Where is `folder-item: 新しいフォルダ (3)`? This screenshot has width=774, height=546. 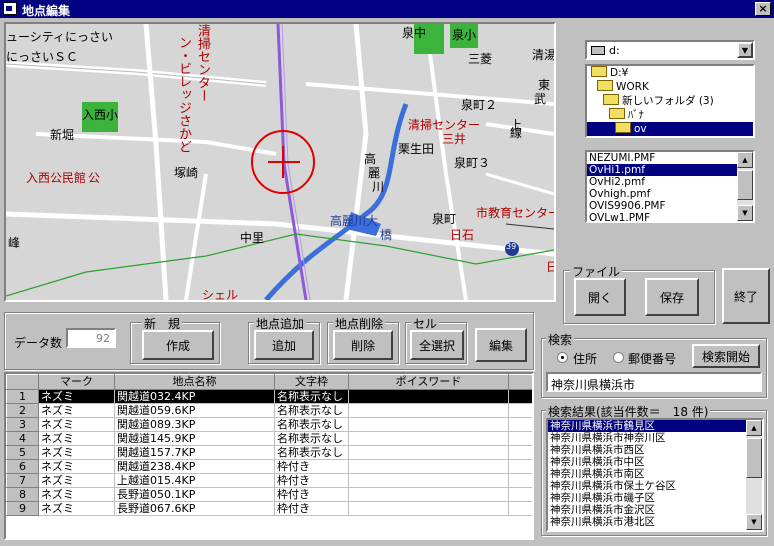
folder-item: 新しいフォルダ (3) is located at coordinates (670, 101).